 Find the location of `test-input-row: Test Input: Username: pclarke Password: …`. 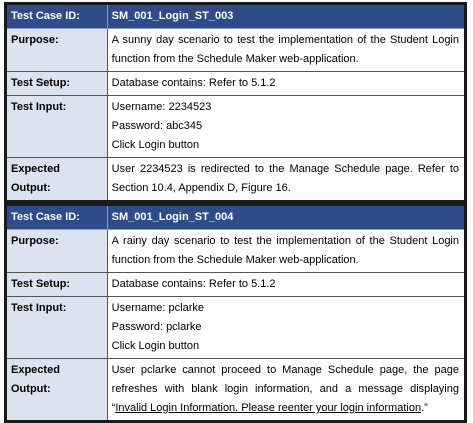

test-input-row: Test Input: Username: pclarke Password: … is located at coordinates (236, 327).